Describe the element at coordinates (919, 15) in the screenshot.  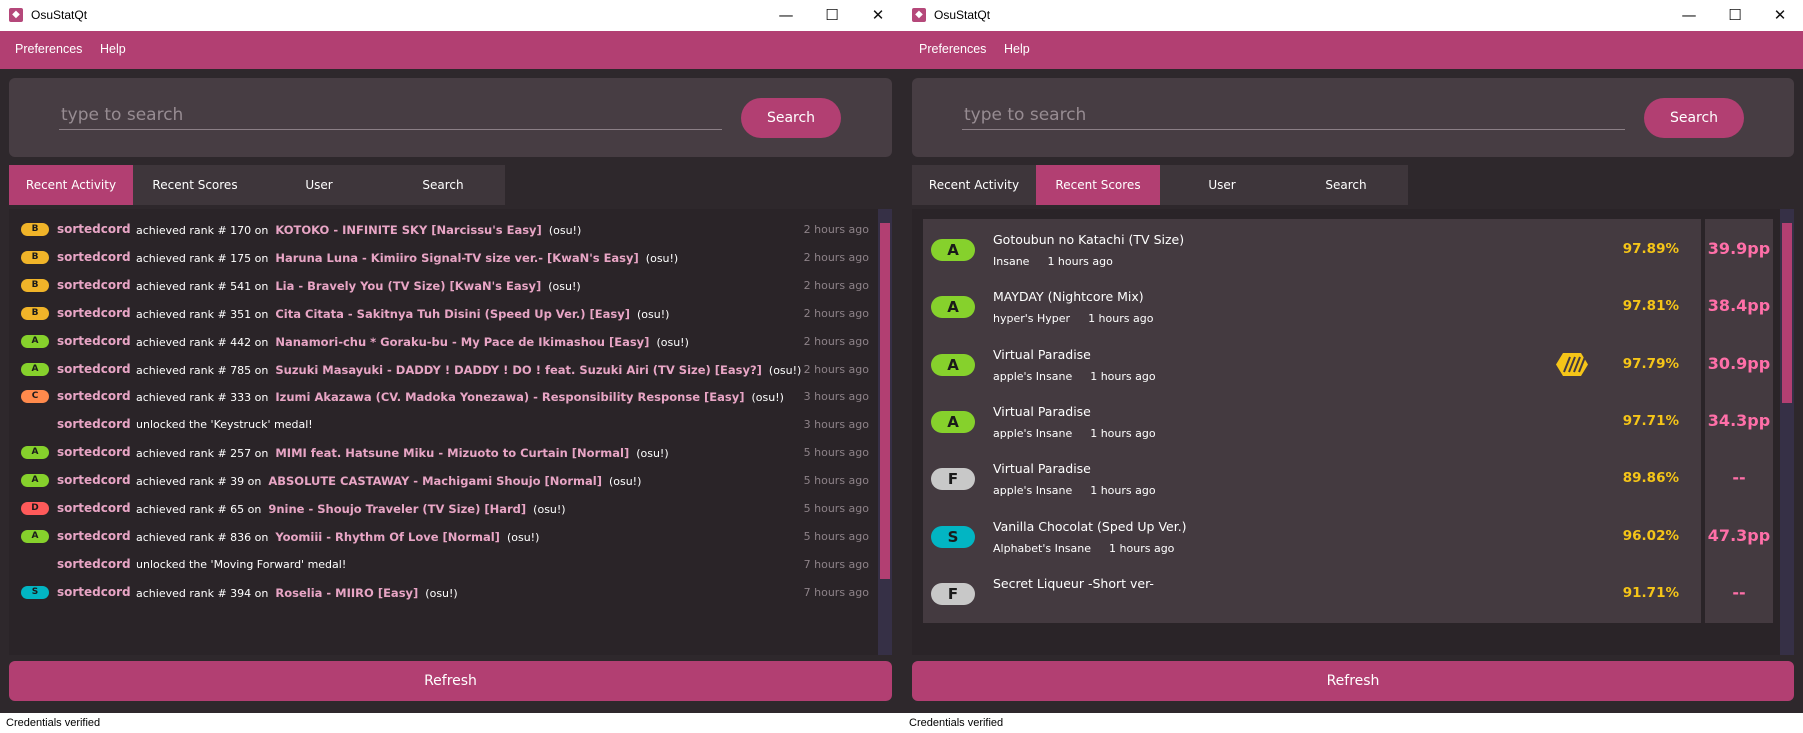
I see `osu-app-icon: ◆` at that location.